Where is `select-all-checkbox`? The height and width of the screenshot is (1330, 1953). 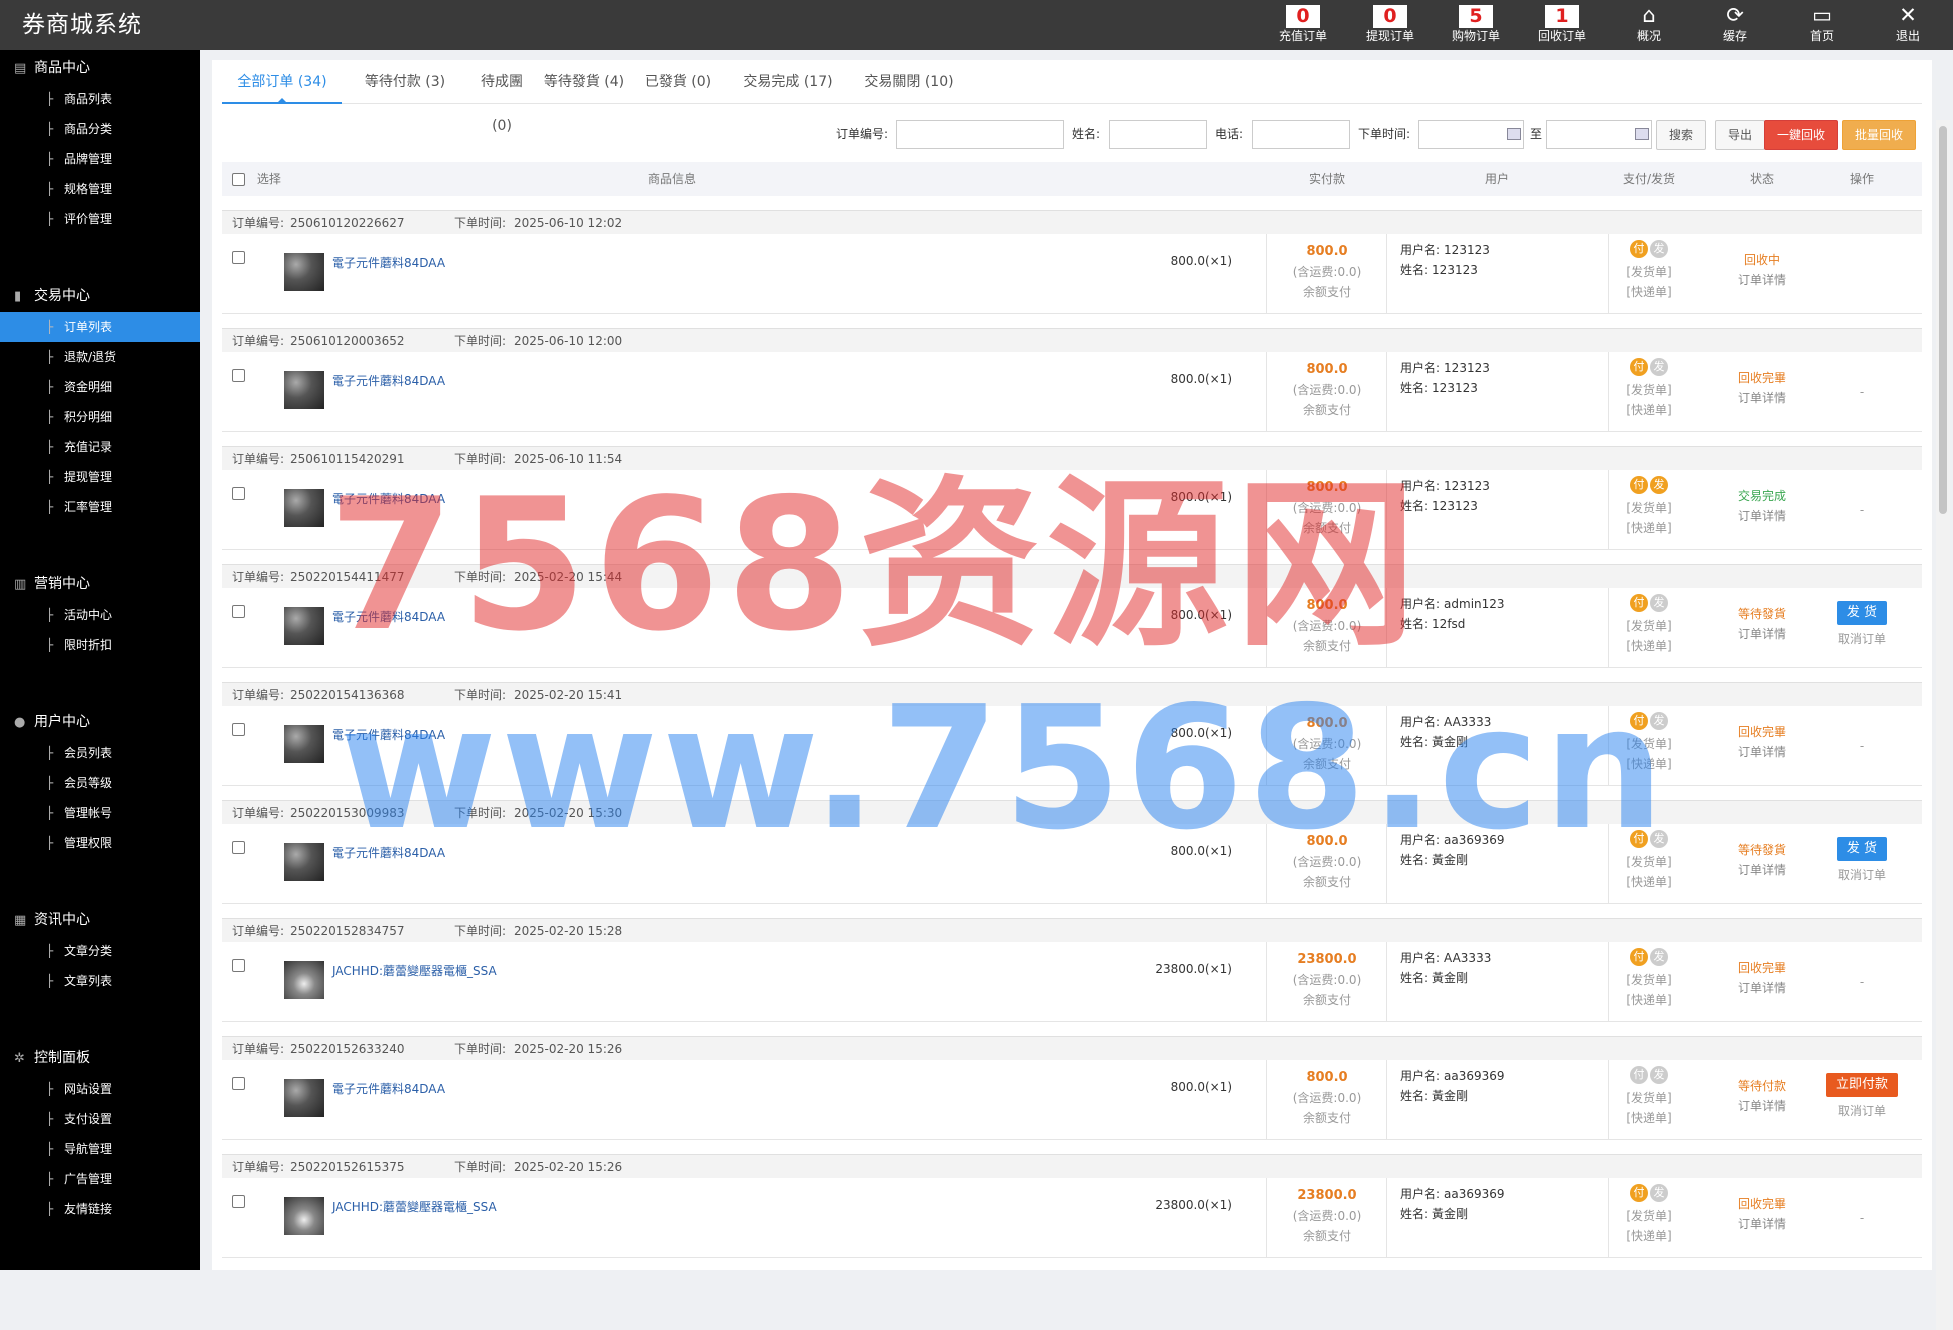 select-all-checkbox is located at coordinates (238, 179).